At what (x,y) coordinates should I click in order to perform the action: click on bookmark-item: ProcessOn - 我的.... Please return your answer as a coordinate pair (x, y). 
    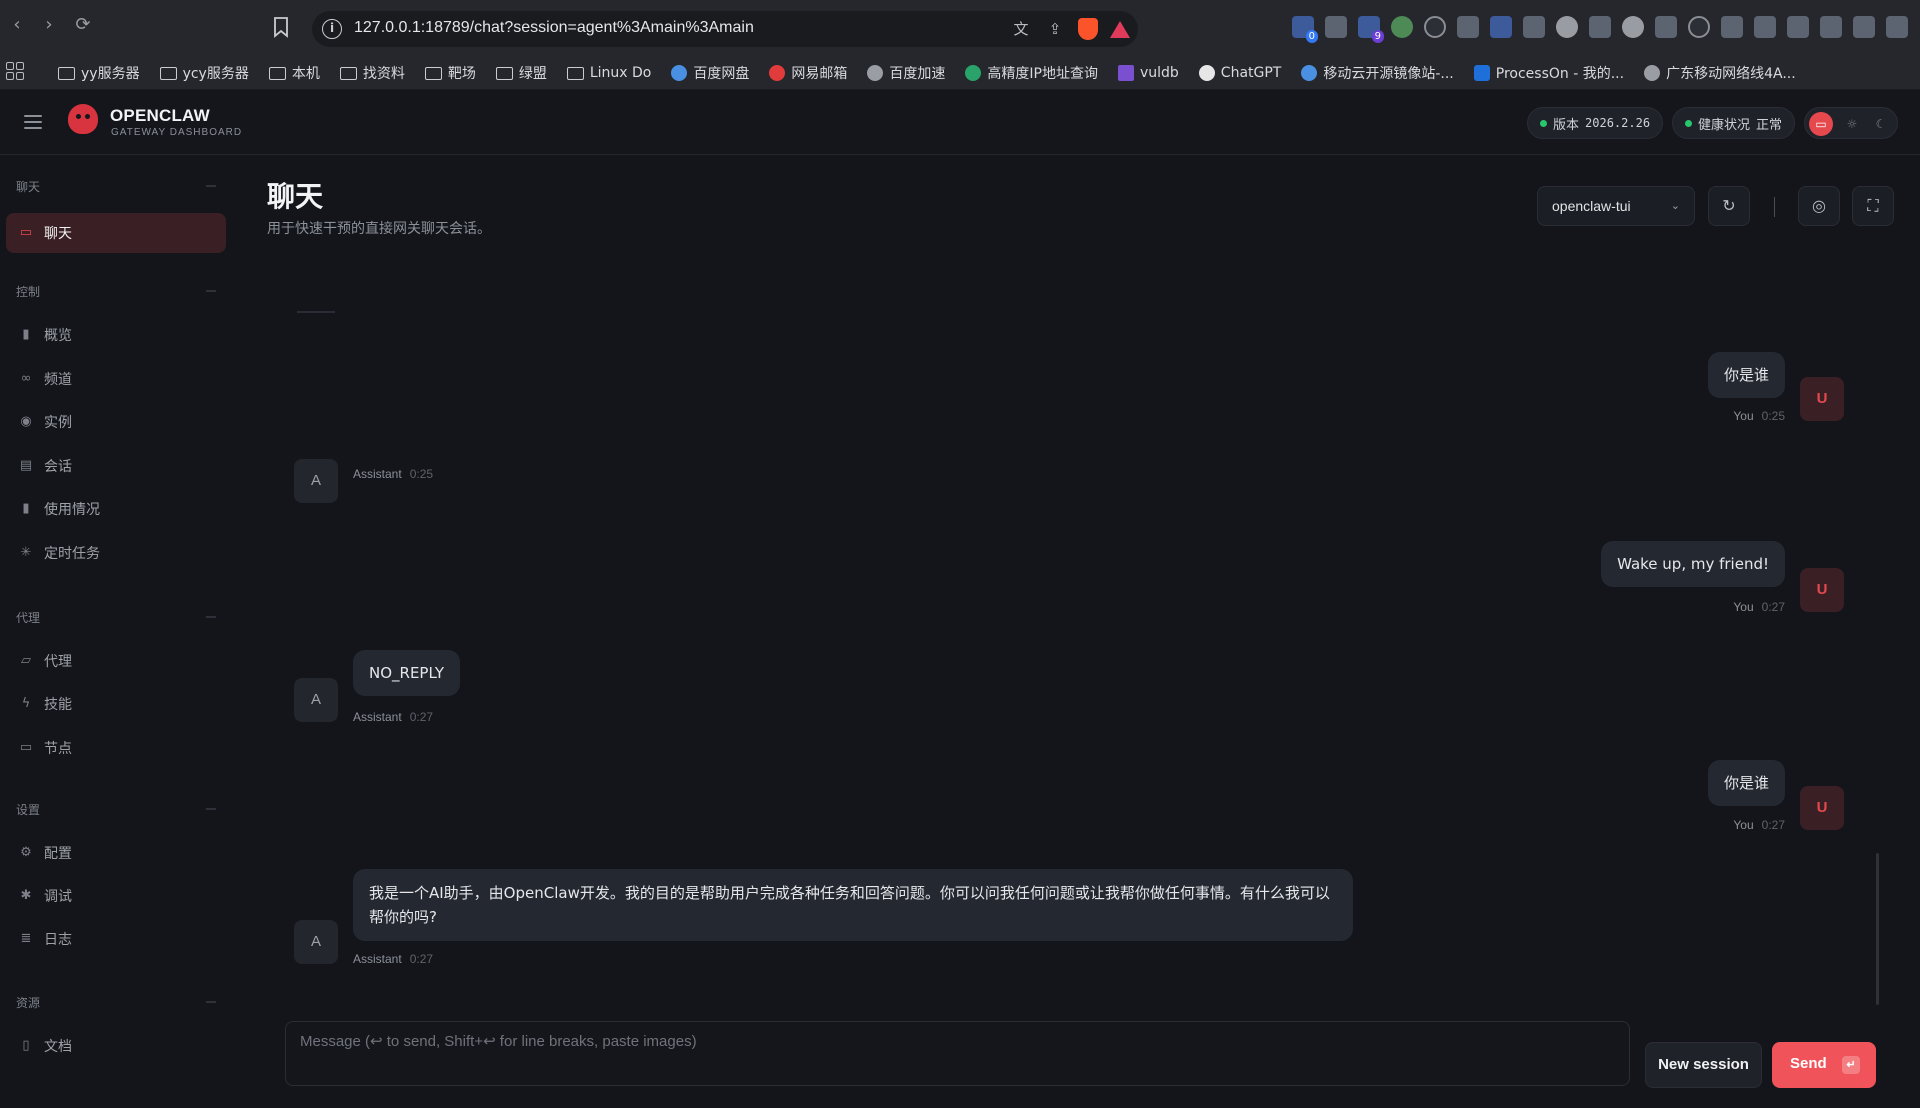
    Looking at the image, I should click on (1549, 73).